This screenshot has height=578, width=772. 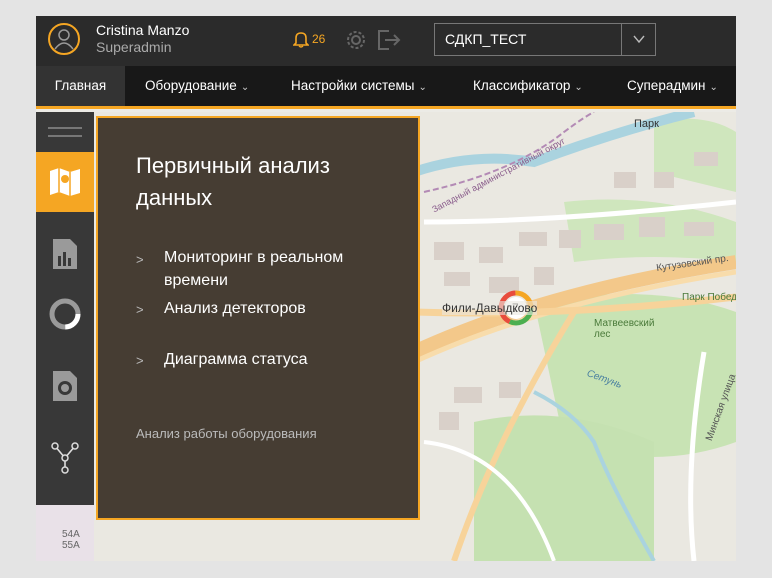 What do you see at coordinates (522, 85) in the screenshot?
I see `nav-classifier-label: Классификатор` at bounding box center [522, 85].